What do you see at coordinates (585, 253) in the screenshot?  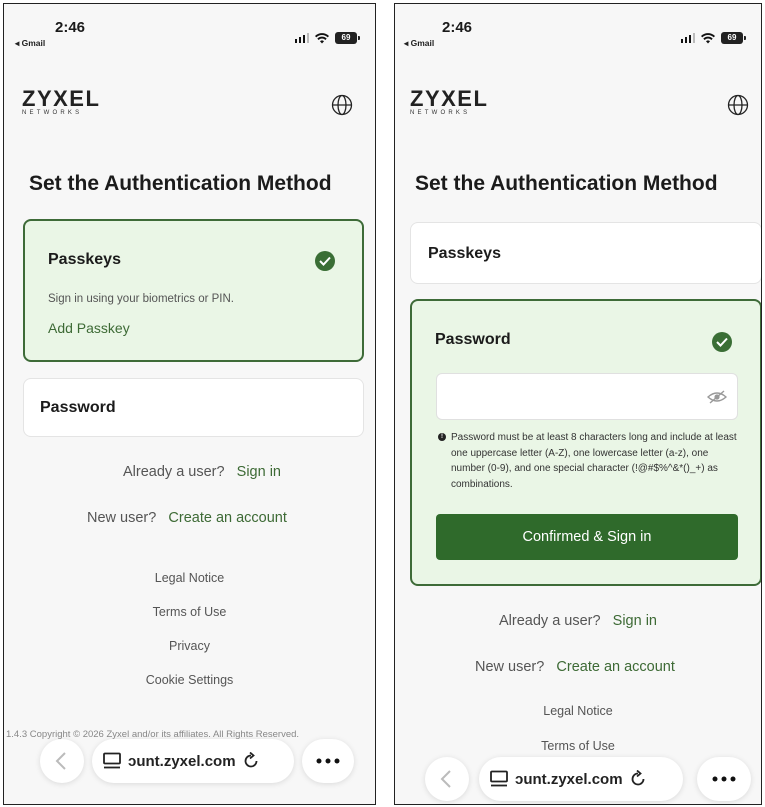 I see `passkeys-option-card: Passkeys` at bounding box center [585, 253].